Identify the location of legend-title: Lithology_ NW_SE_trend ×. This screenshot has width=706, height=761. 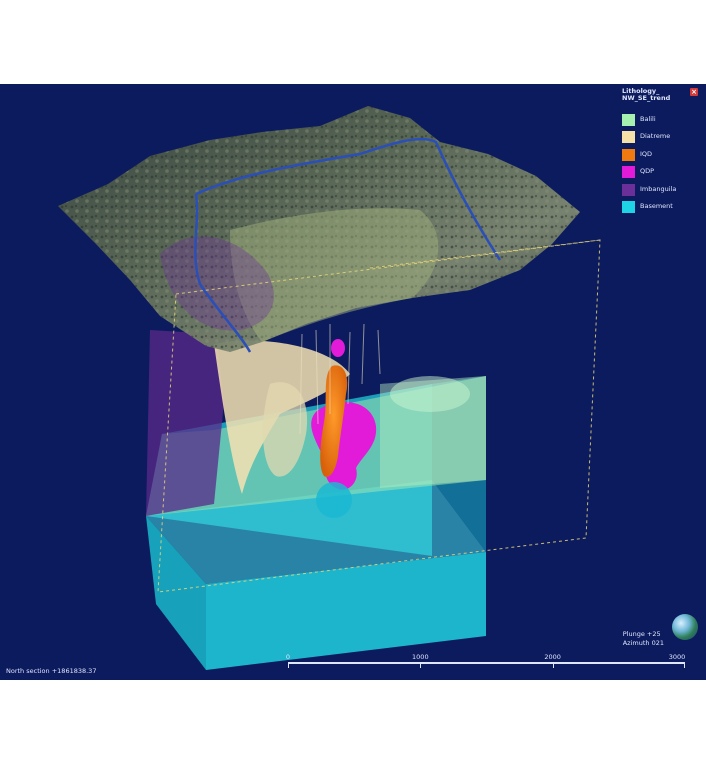
(660, 95).